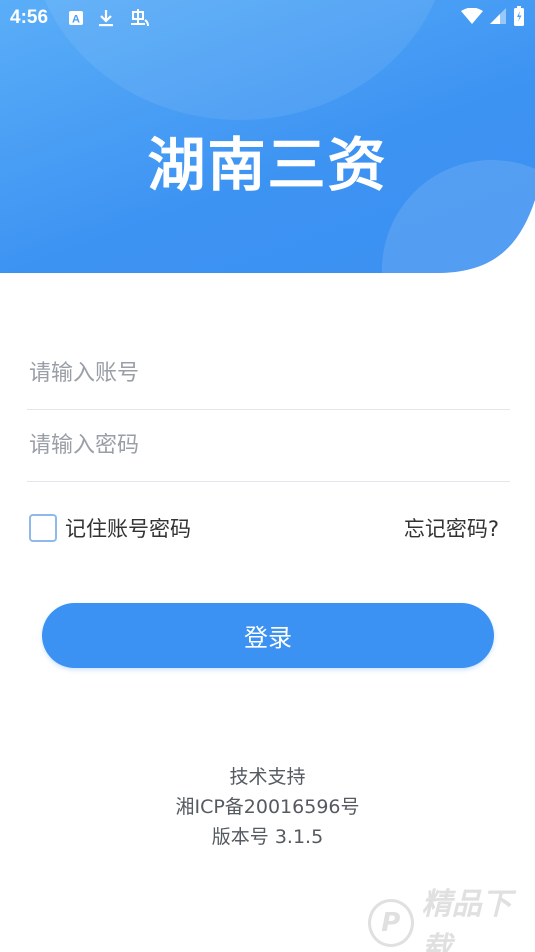  Describe the element at coordinates (267, 18) in the screenshot. I see `status-bar: 4:56 A` at that location.